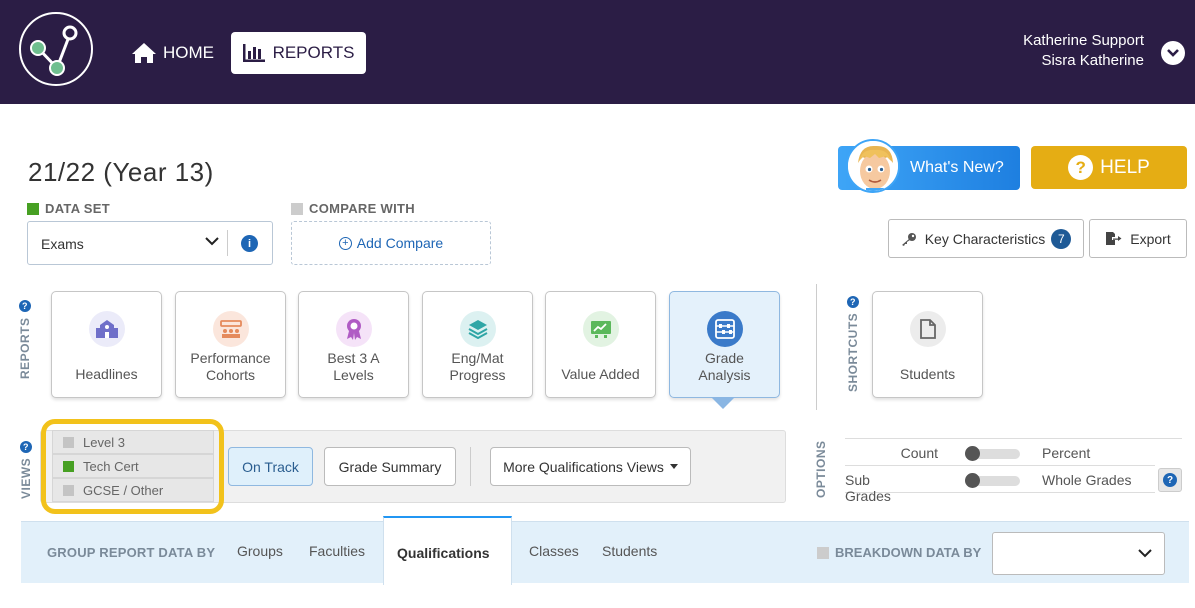 Image resolution: width=1195 pixels, height=608 pixels. I want to click on nav-reports-button: REPORTS, so click(298, 53).